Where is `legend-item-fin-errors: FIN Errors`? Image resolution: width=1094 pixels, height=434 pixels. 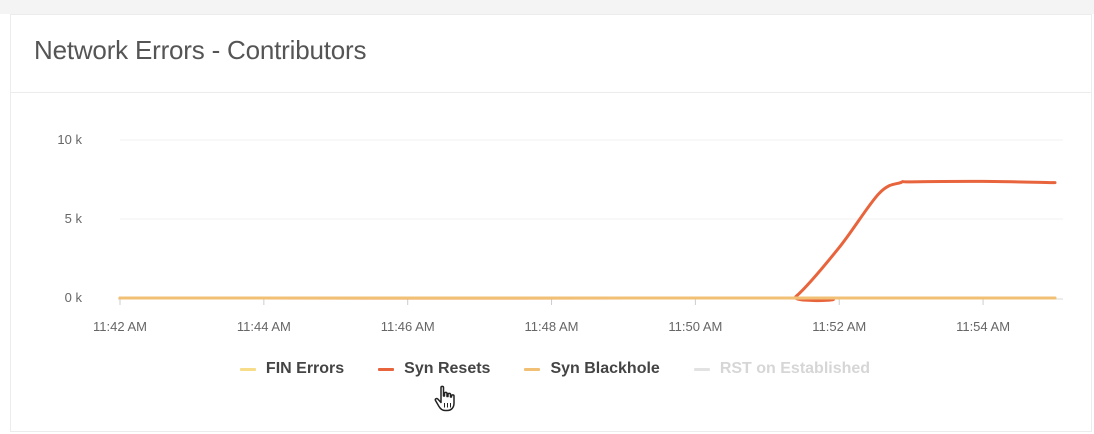
legend-item-fin-errors: FIN Errors is located at coordinates (292, 369).